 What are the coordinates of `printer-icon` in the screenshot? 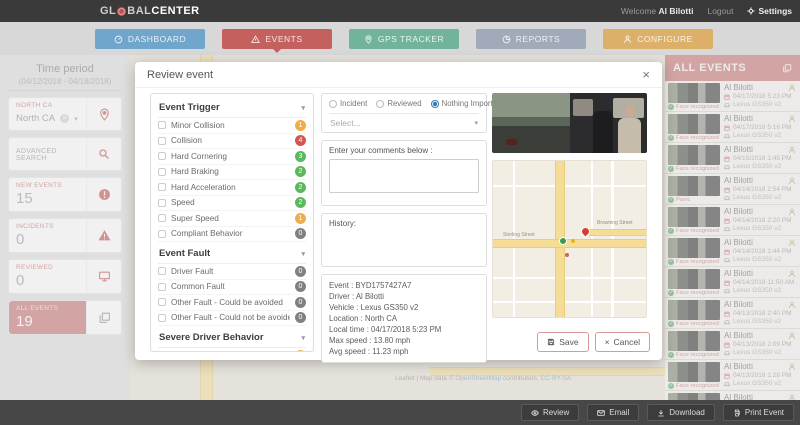 It's located at (737, 412).